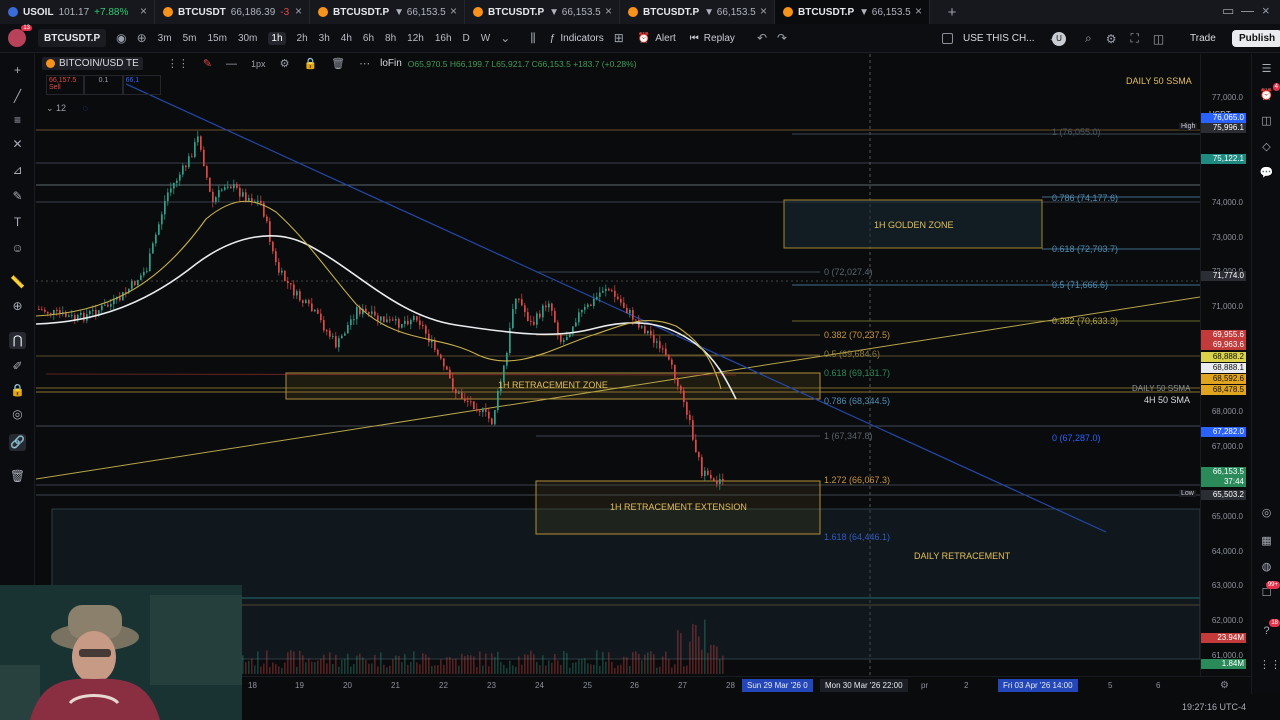  I want to click on time-range-end-badge: Fri 03 Apr '26 14:00, so click(1038, 685).